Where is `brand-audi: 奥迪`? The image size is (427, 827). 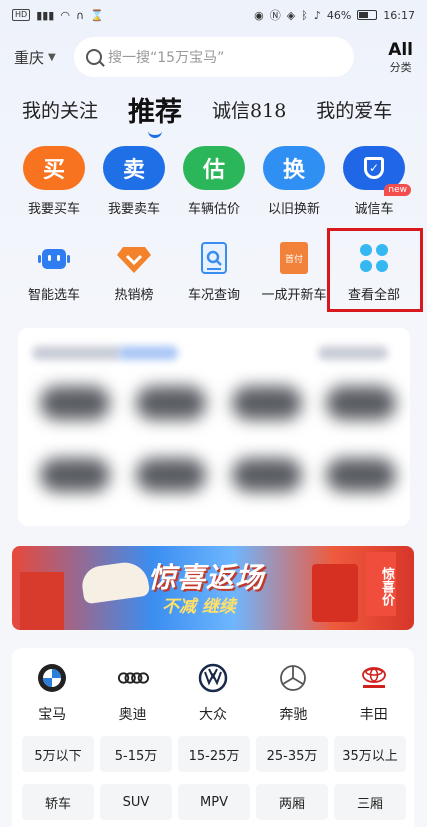
brand-audi: 奥迪 is located at coordinates (132, 693).